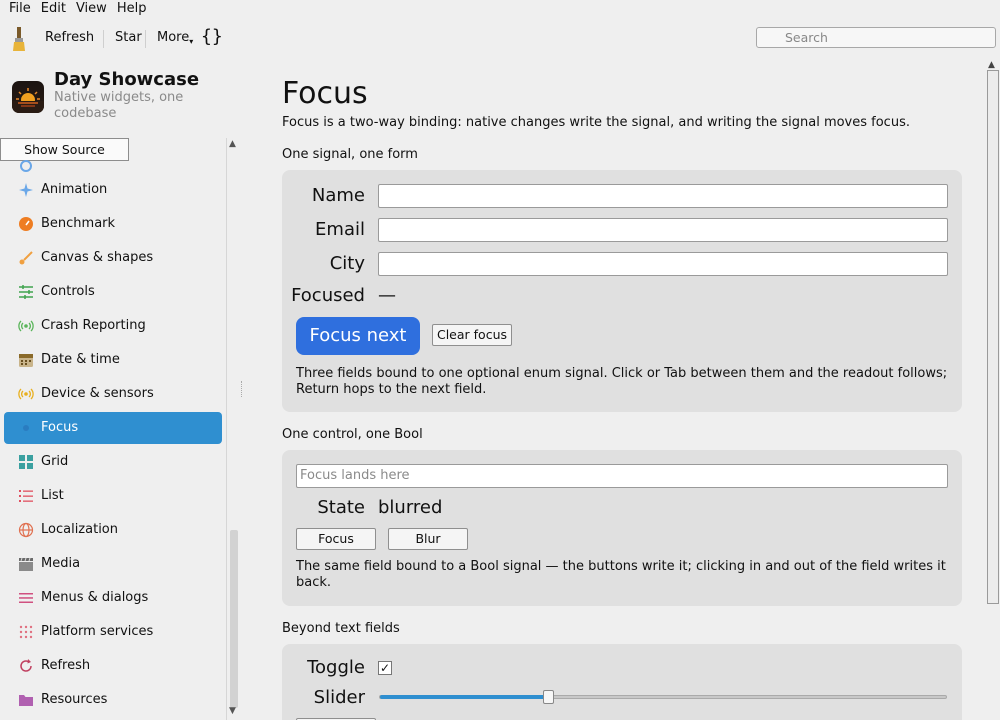  What do you see at coordinates (472, 335) in the screenshot?
I see `clear-focus-button: Clear focus` at bounding box center [472, 335].